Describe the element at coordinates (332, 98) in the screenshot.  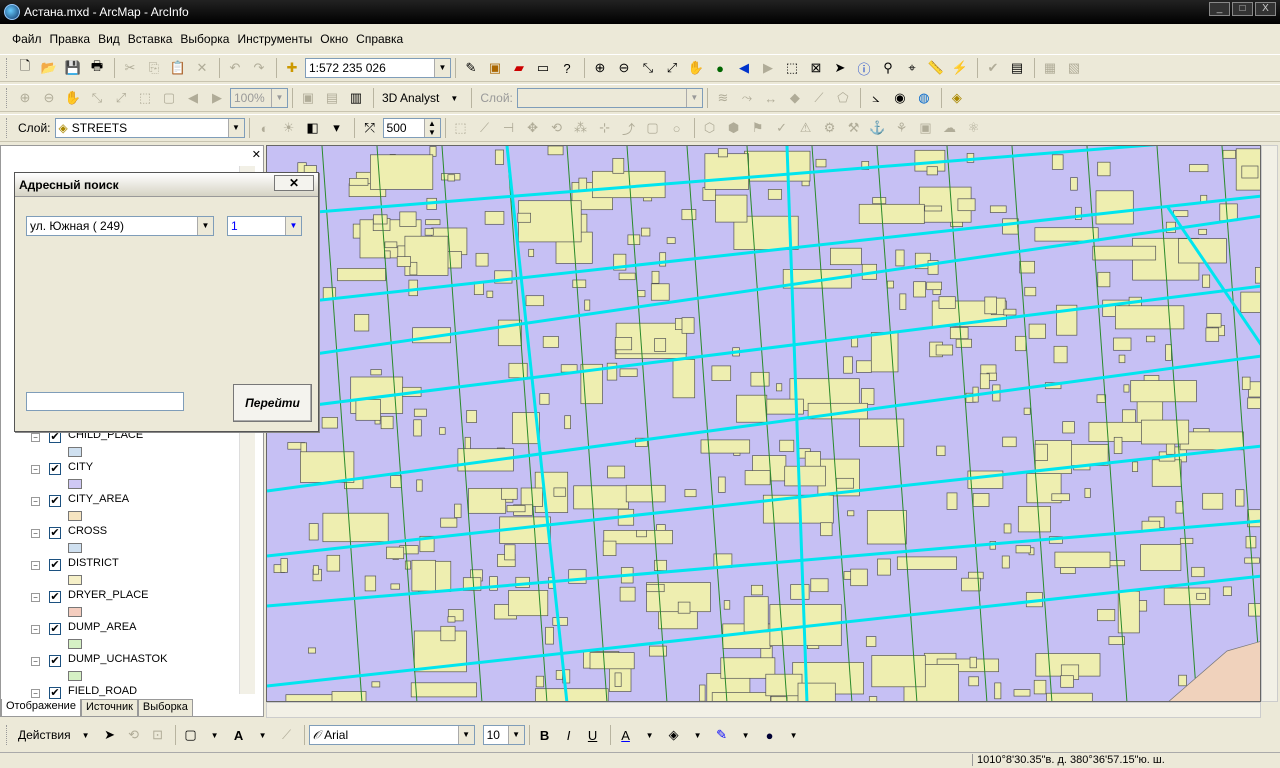
I see `focus-frame-icon: ▤` at that location.